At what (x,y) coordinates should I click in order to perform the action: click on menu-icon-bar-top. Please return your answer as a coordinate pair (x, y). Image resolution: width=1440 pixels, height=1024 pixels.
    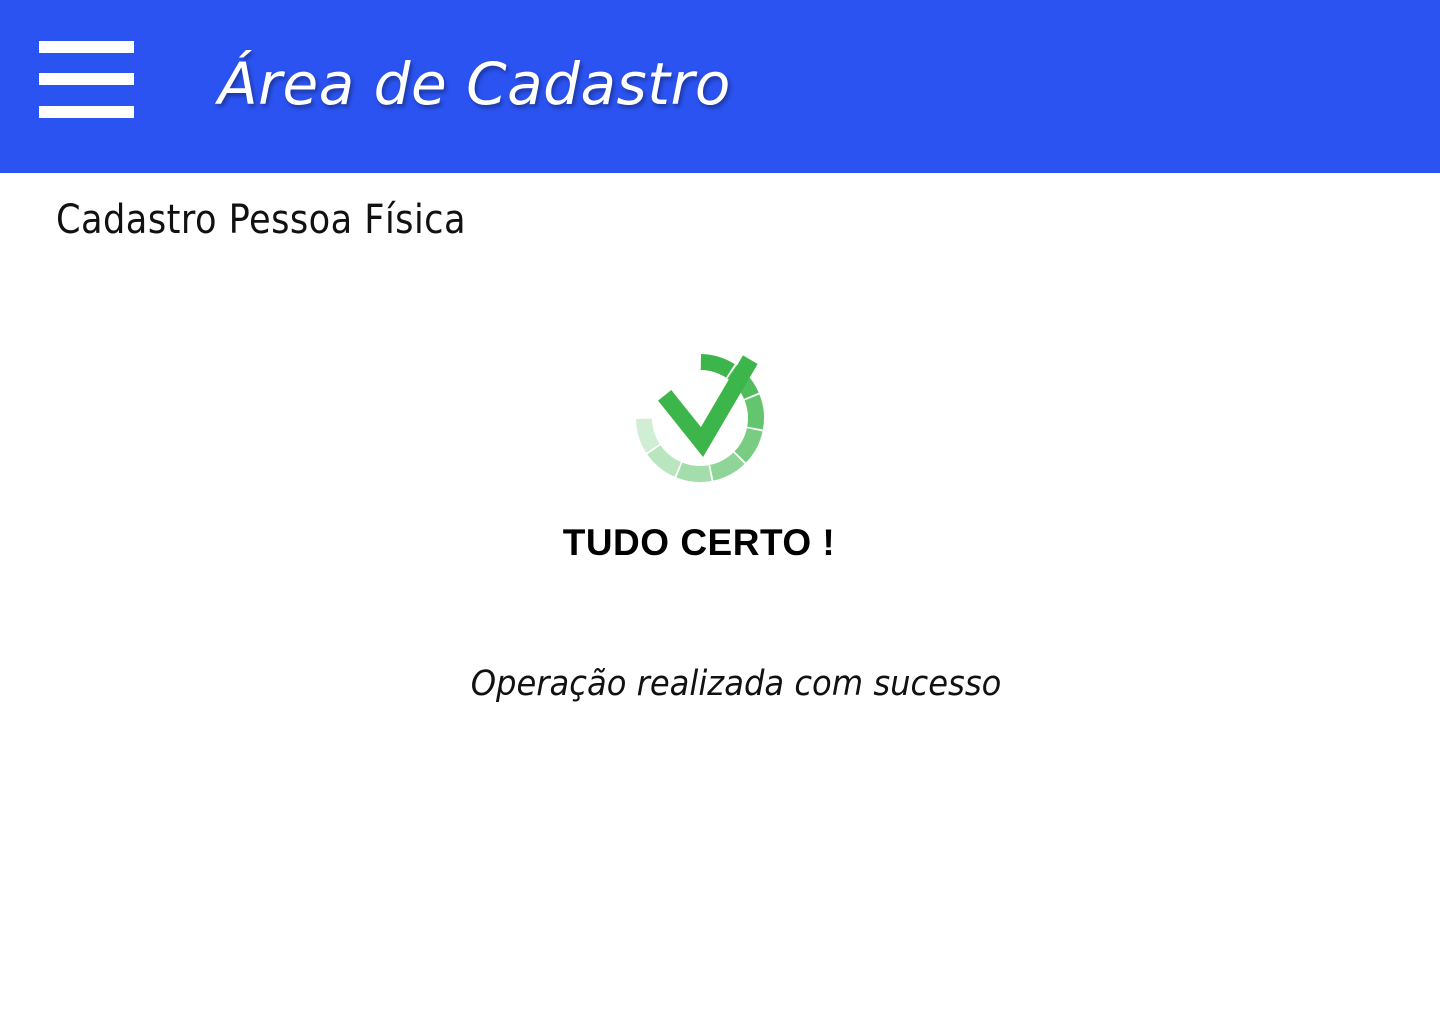
    Looking at the image, I should click on (86, 47).